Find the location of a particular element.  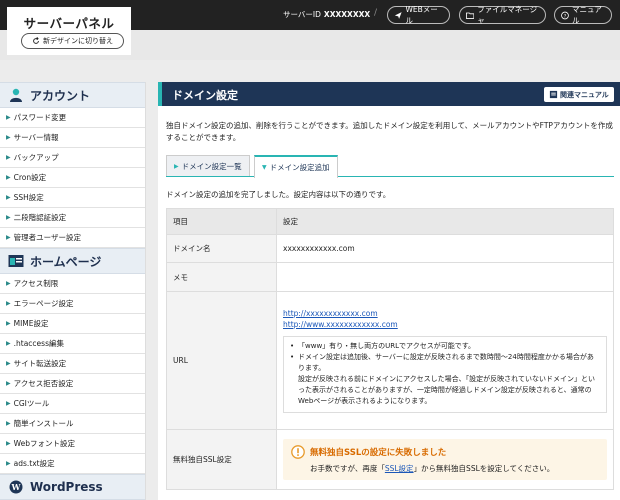

sidebar-item-label: サーバー情報 is located at coordinates (36, 137).